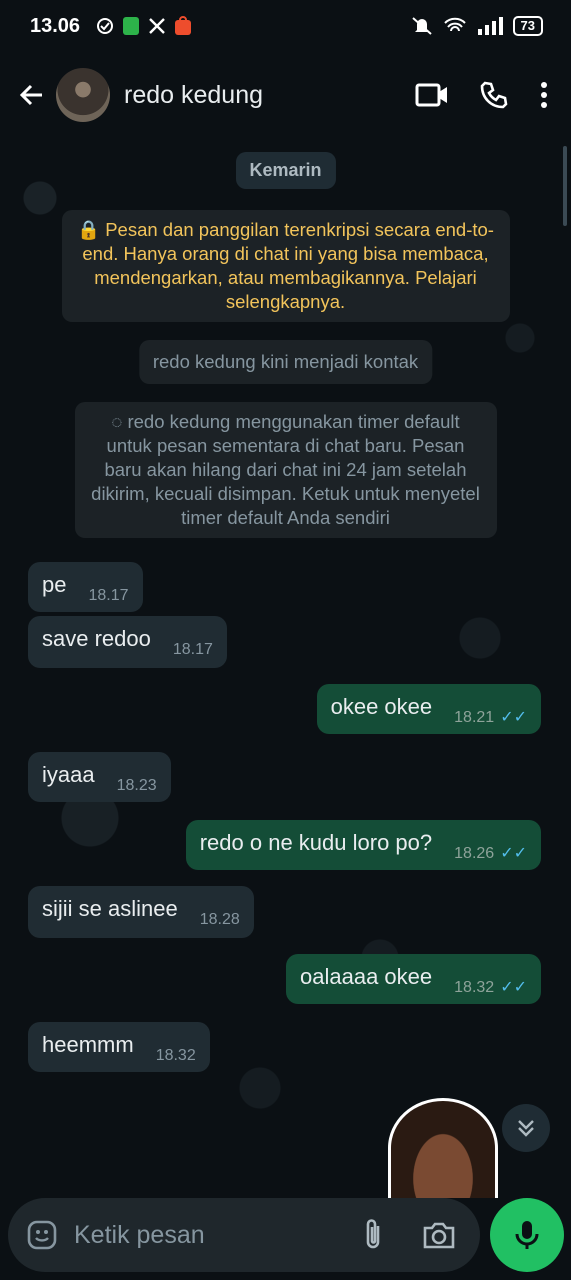  Describe the element at coordinates (565, 186) in the screenshot. I see `scrollbar` at that location.